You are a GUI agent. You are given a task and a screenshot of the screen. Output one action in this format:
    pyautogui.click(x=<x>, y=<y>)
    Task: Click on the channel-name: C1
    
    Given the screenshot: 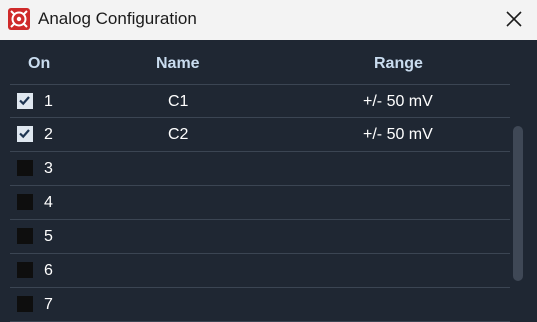 What is the action you would take?
    pyautogui.click(x=178, y=102)
    